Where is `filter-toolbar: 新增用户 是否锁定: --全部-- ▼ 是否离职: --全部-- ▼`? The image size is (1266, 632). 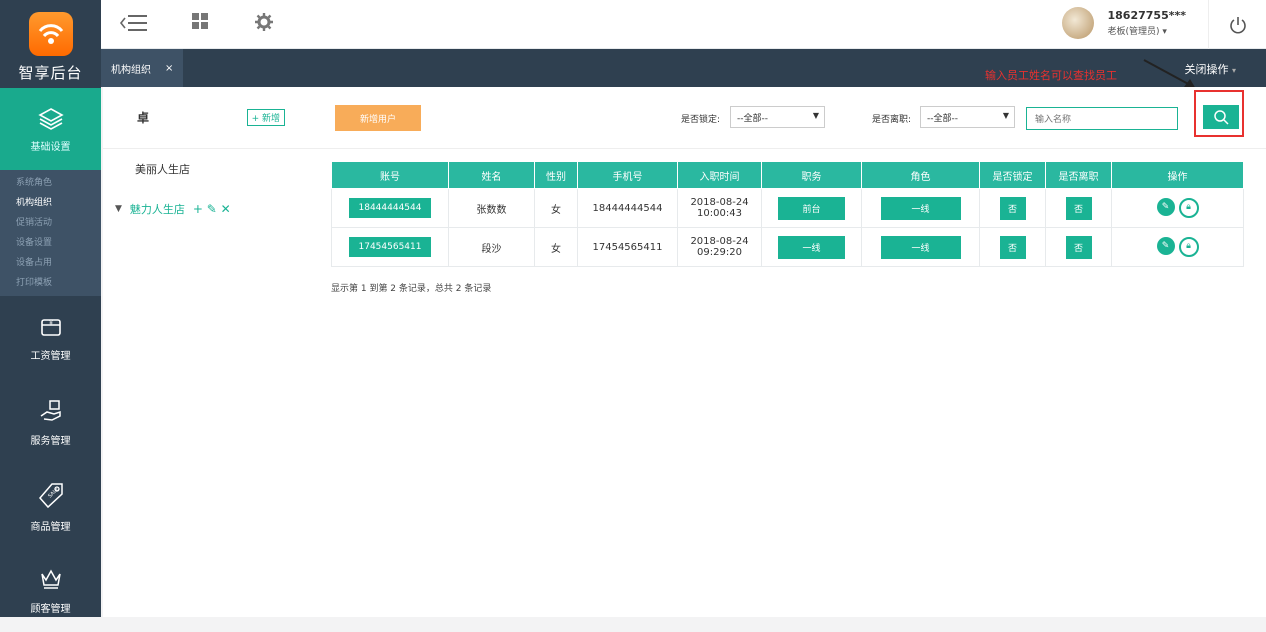 filter-toolbar: 新增用户 是否锁定: --全部-- ▼ 是否离职: --全部-- ▼ is located at coordinates (782, 118).